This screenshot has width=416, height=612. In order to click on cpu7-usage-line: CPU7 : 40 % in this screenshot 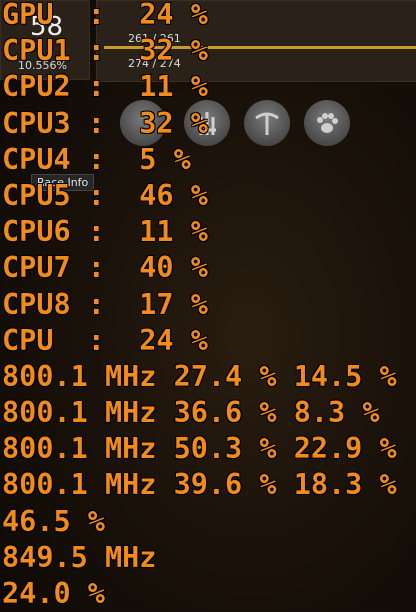, I will do `click(105, 268)`.